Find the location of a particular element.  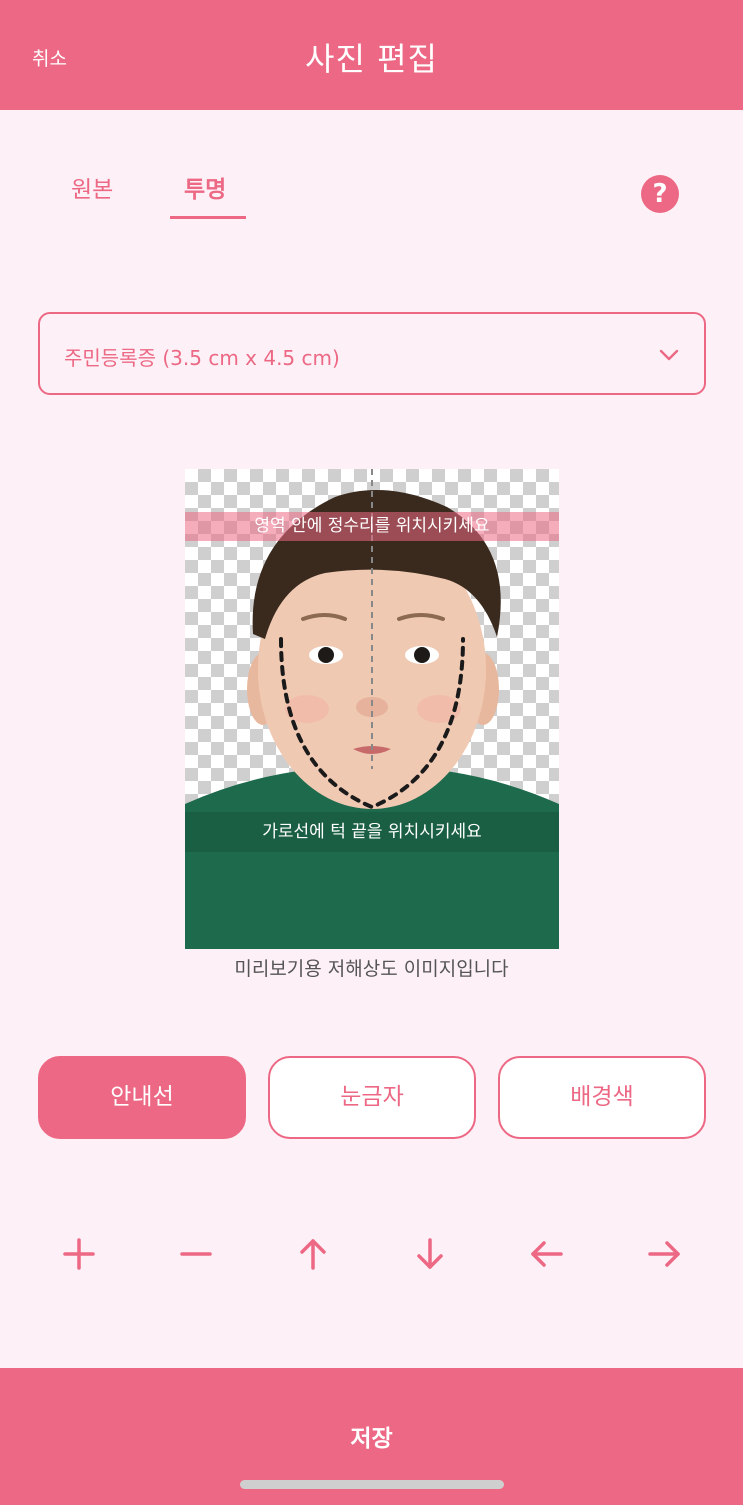

tab-bar: 원본 투명 is located at coordinates (371, 195).